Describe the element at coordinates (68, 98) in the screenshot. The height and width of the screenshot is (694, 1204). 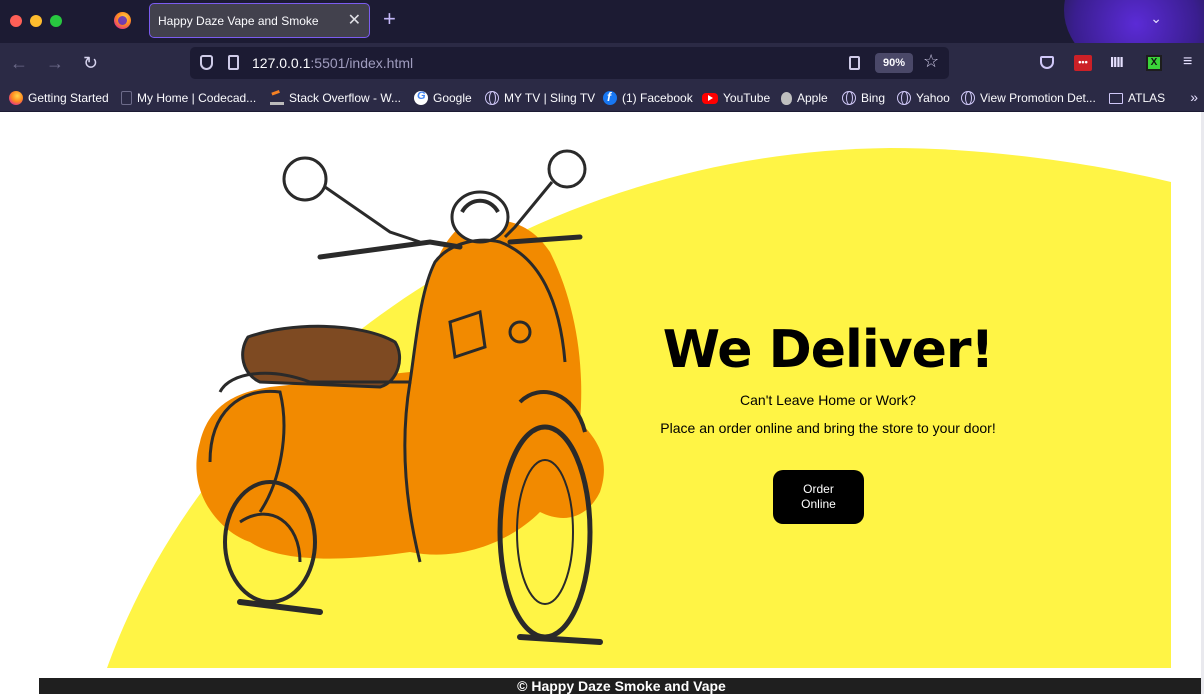
I see `bookmark-label: Getting Started` at that location.